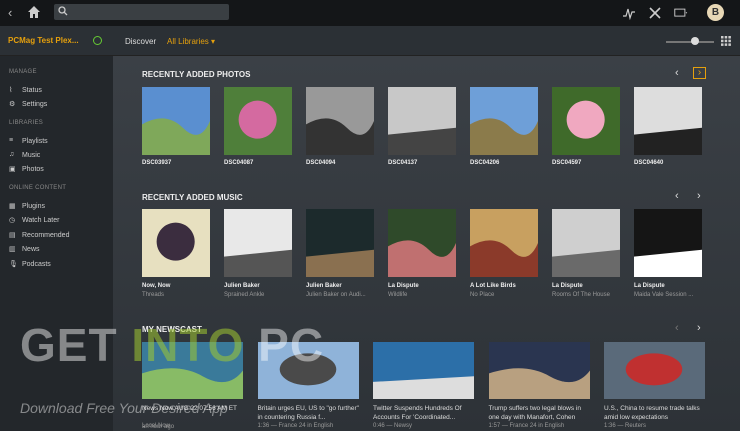 This screenshot has width=740, height=431. Describe the element at coordinates (32, 90) in the screenshot. I see `sidebar-item-label: Status` at that location.